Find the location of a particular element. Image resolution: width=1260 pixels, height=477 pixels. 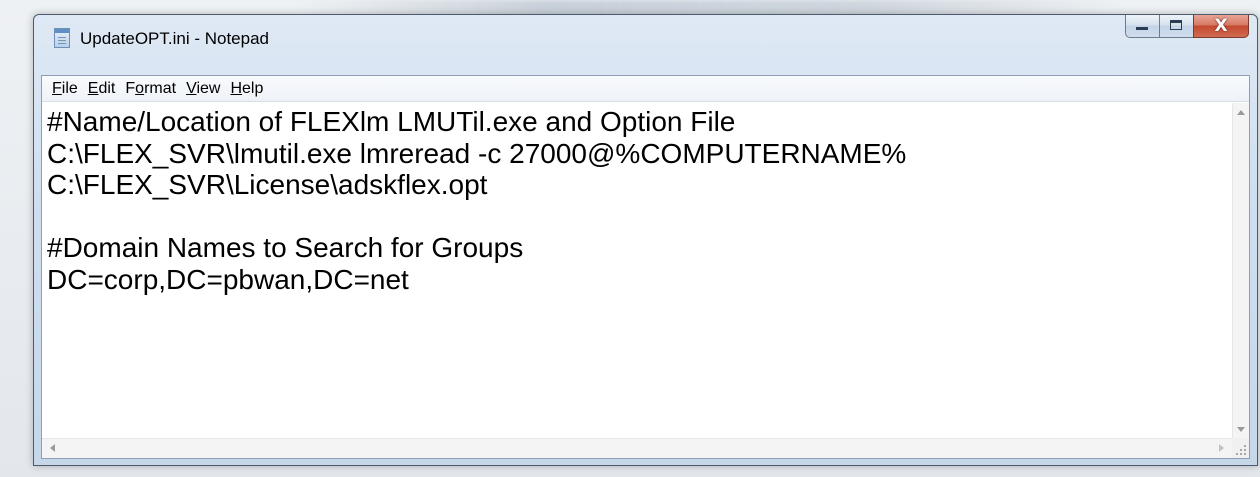

maximize-icon is located at coordinates (1176, 25).